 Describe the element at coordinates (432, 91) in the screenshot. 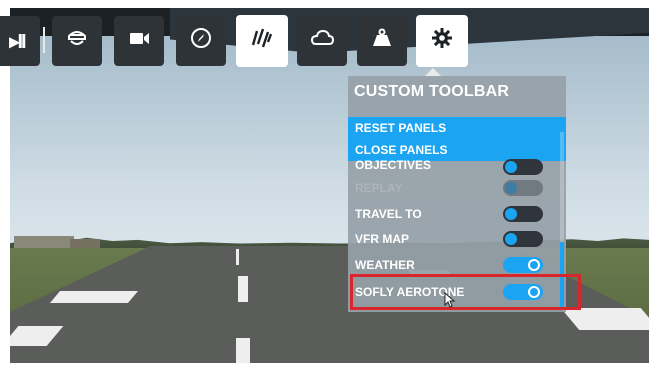

I see `panel-title: CUSTOM TOOLBAR` at that location.